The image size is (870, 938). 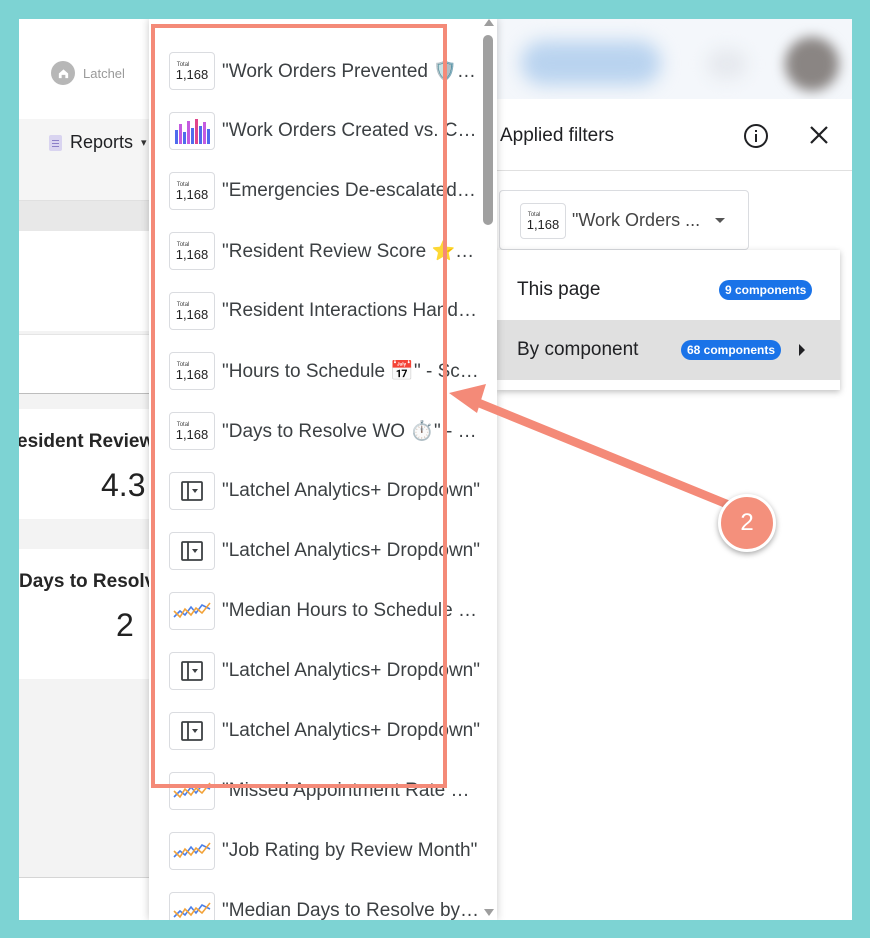 I want to click on component-list-item: "Job Rating by Review Month", so click(x=323, y=851).